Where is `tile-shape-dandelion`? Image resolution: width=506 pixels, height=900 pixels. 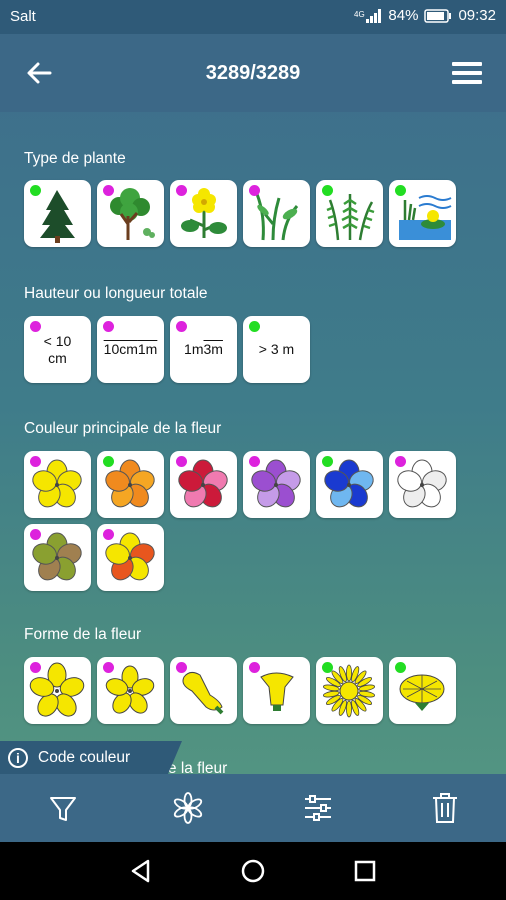
tile-shape-dandelion is located at coordinates (422, 690).